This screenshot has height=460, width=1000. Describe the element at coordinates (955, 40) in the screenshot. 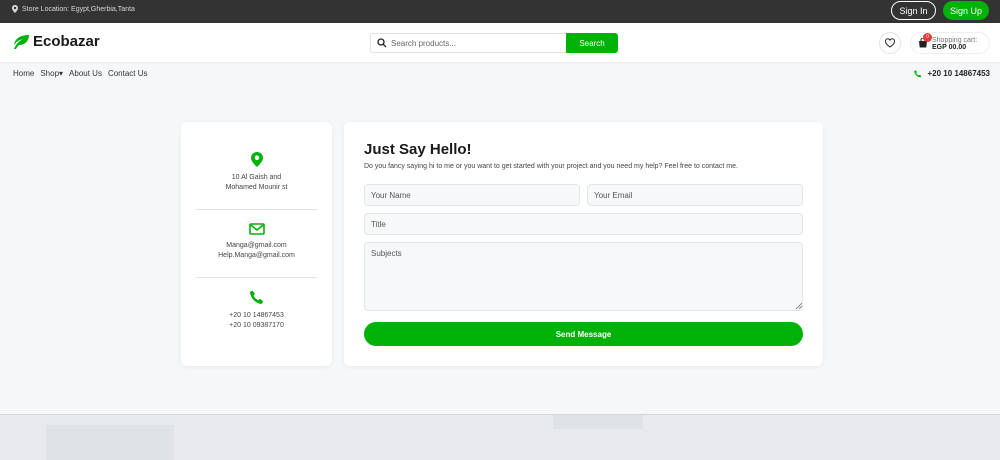

I see `cart-label: Shopping cart:` at that location.